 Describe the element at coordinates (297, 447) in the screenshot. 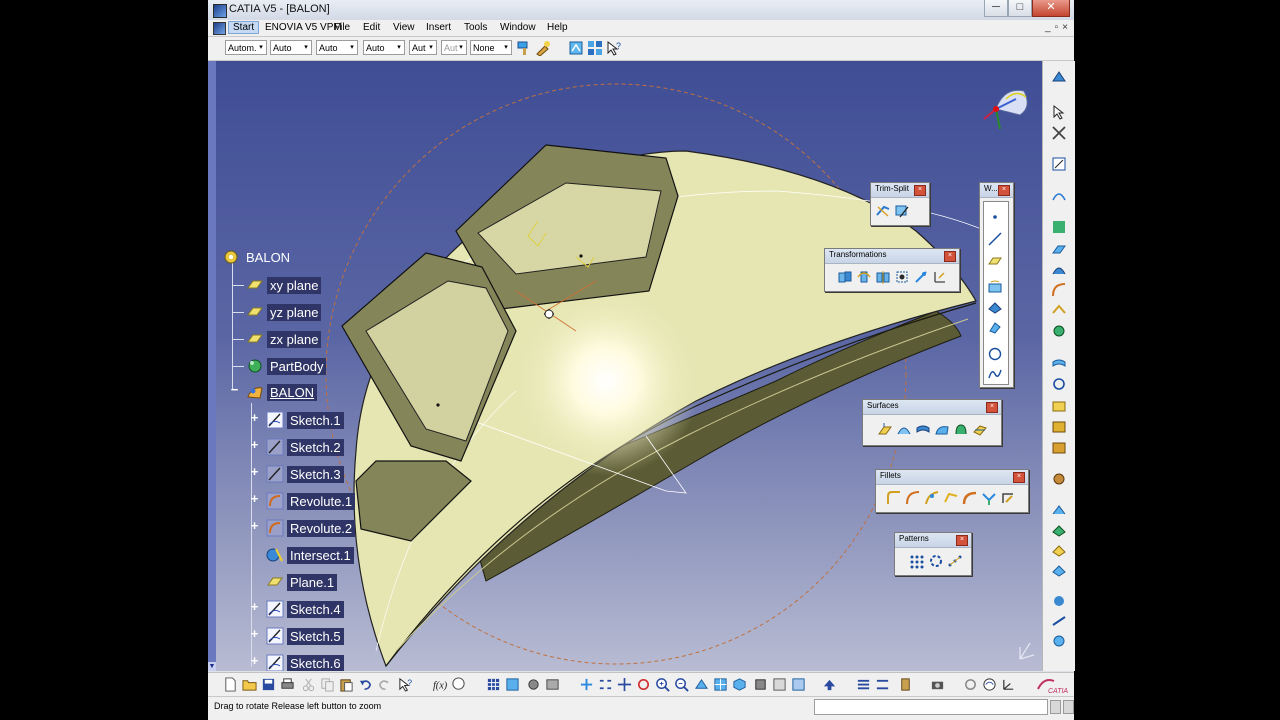

I see `tree-item-sketch-2: + Sketch.2` at that location.